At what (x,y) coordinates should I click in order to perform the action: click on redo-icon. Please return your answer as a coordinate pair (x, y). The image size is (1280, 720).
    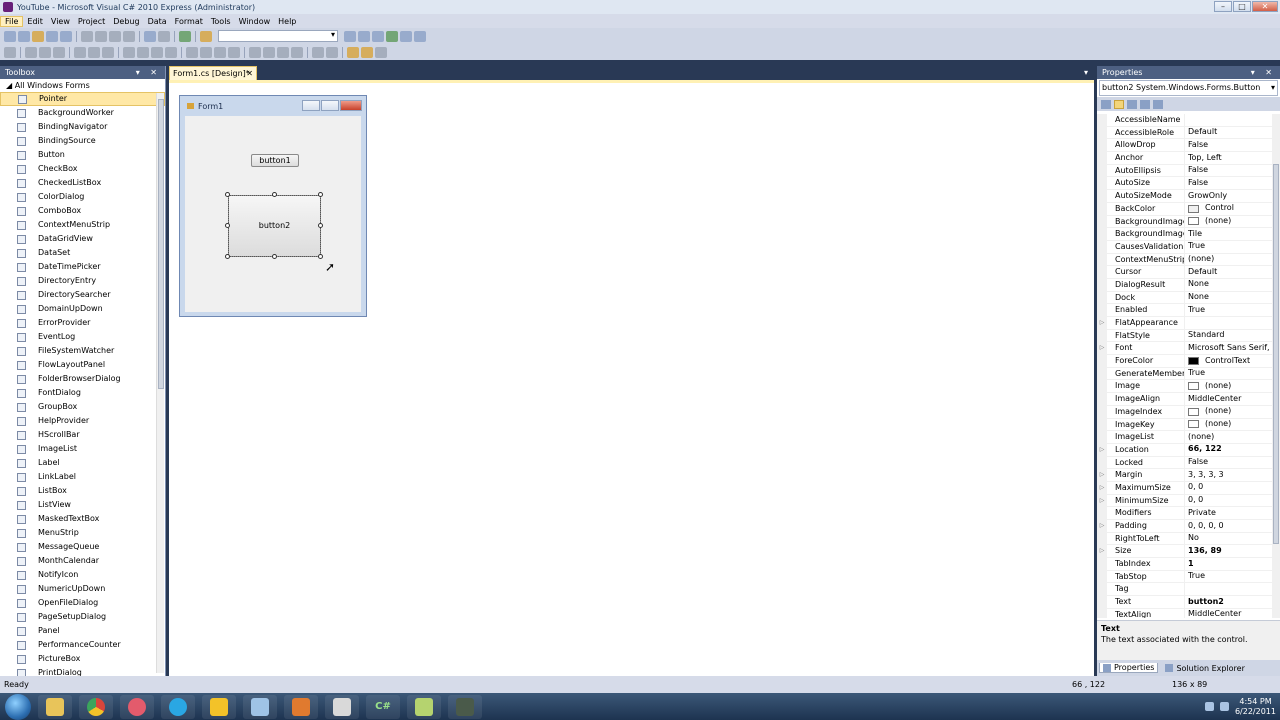
    Looking at the image, I should click on (164, 36).